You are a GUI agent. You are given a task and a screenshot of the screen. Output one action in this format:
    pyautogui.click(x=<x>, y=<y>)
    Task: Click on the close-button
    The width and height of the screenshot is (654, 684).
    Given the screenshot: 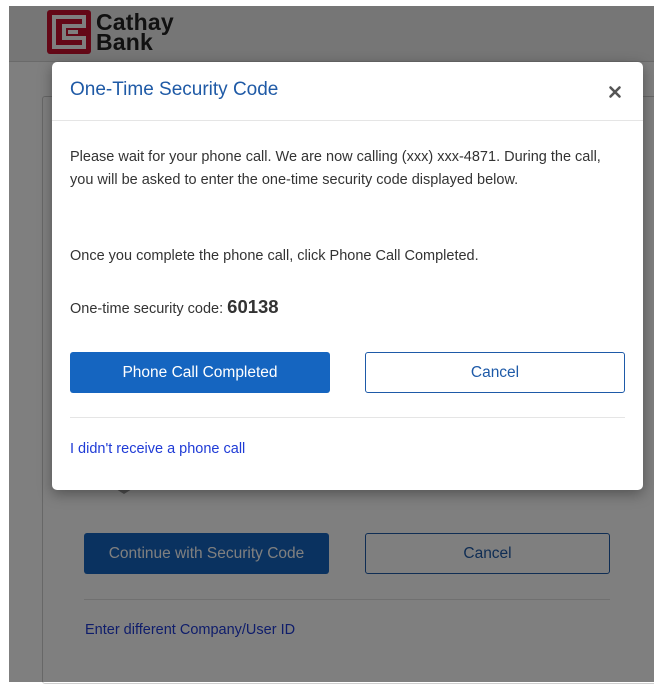 What is the action you would take?
    pyautogui.click(x=615, y=91)
    